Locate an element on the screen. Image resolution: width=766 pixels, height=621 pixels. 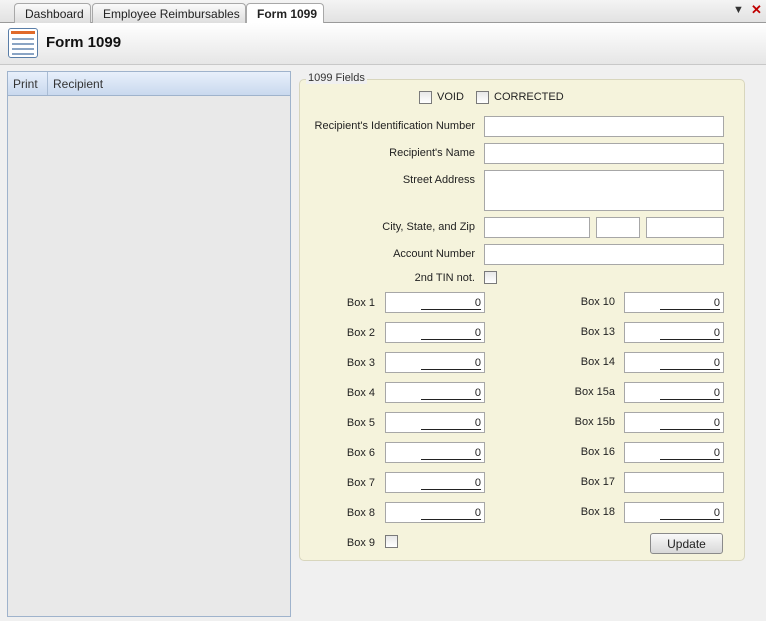
street-address-input is located at coordinates (604, 190).